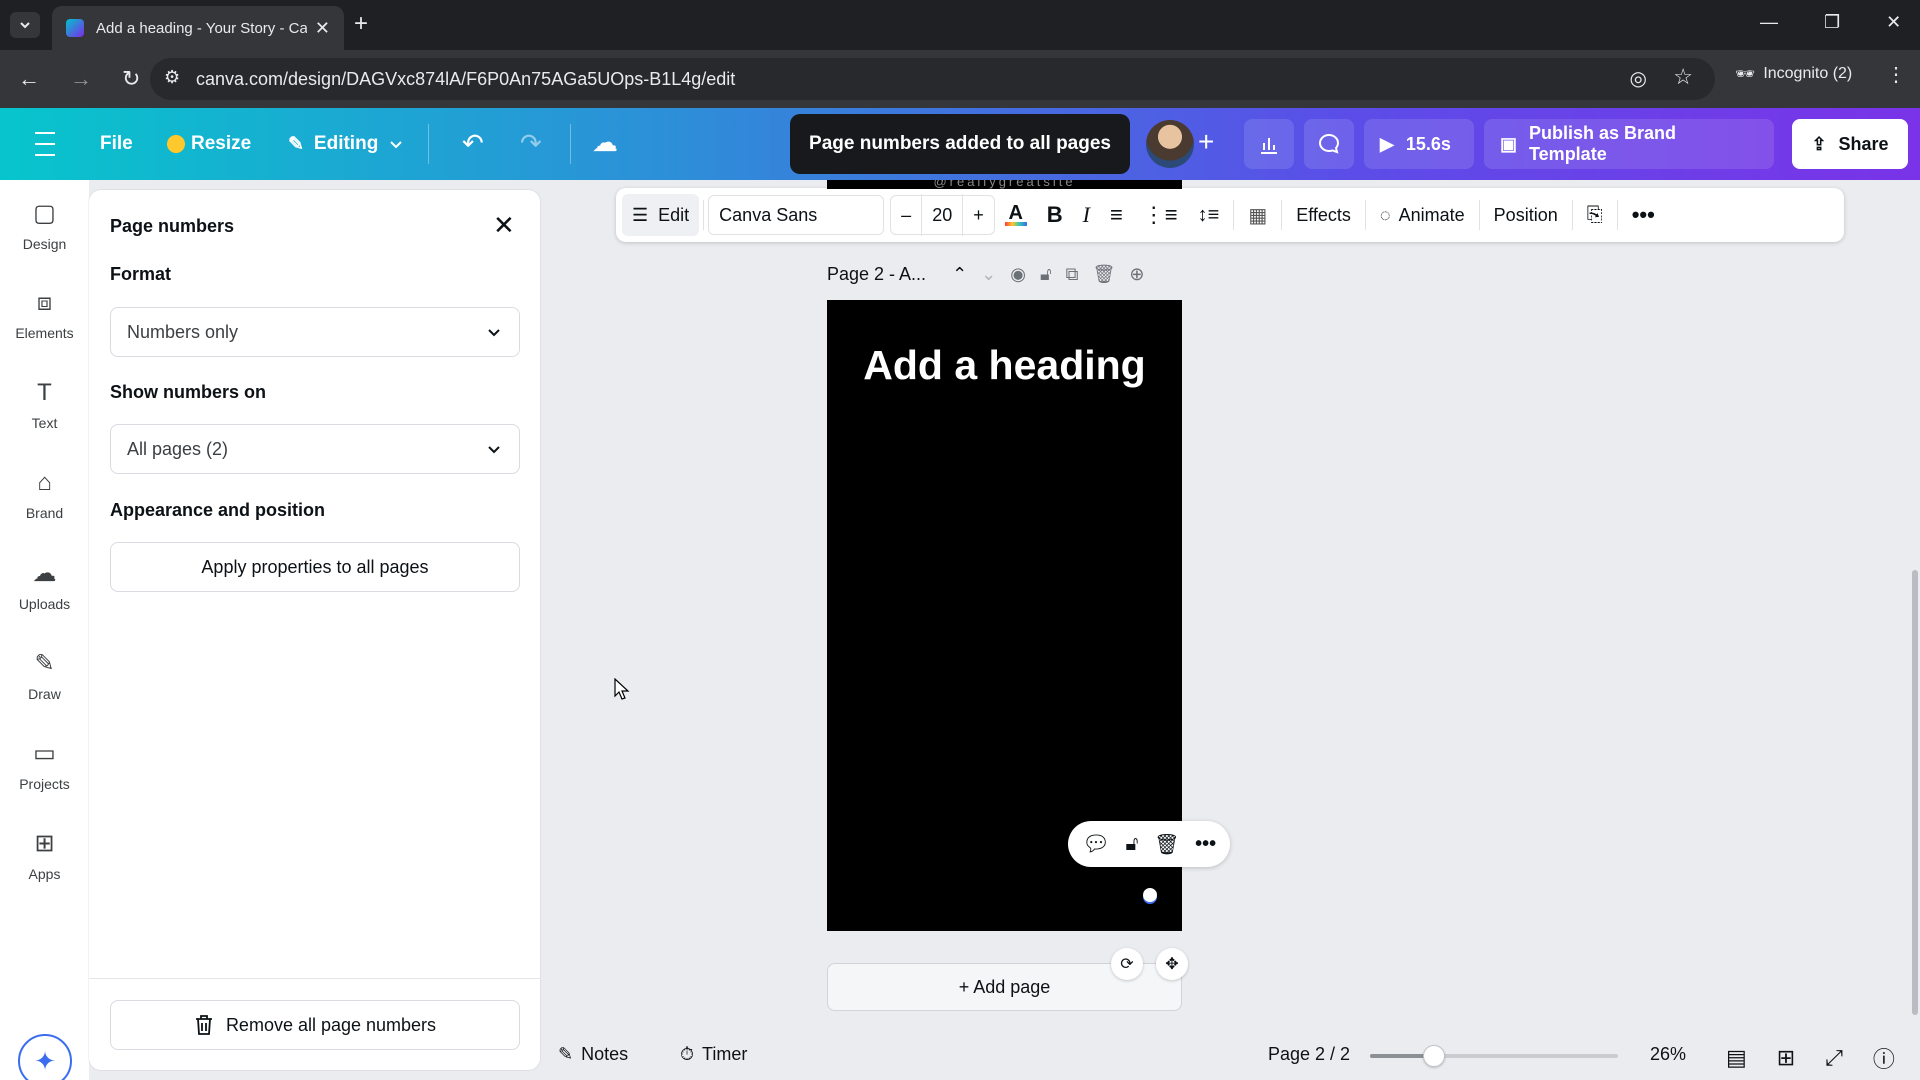  What do you see at coordinates (1096, 844) in the screenshot?
I see `comment-add-icon: 💬︎` at bounding box center [1096, 844].